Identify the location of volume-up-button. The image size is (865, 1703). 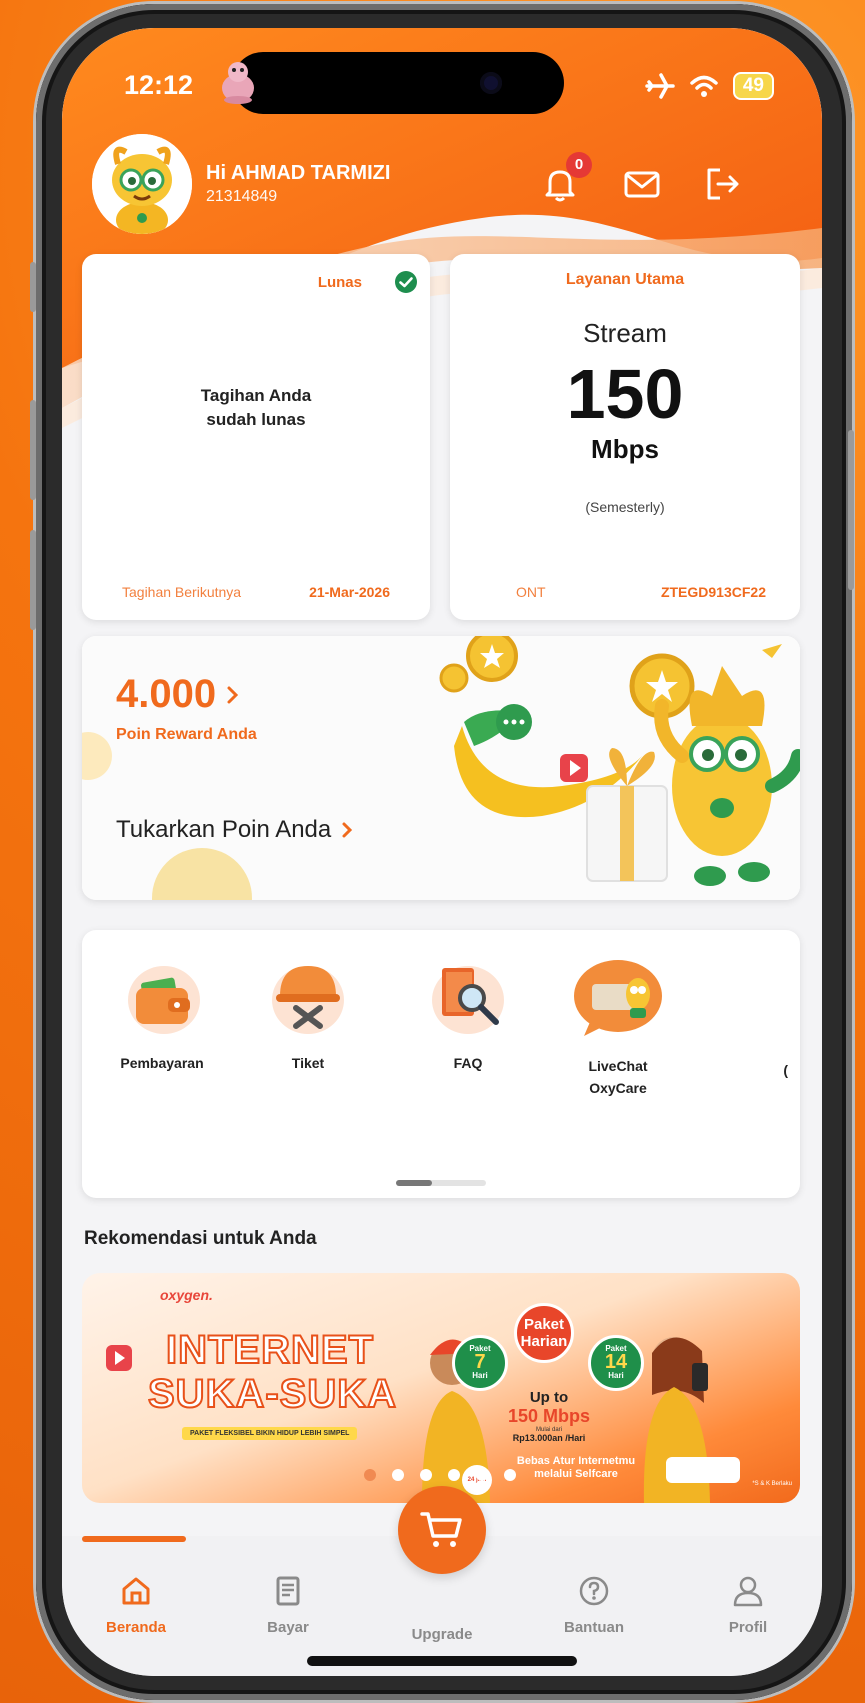
(33, 450).